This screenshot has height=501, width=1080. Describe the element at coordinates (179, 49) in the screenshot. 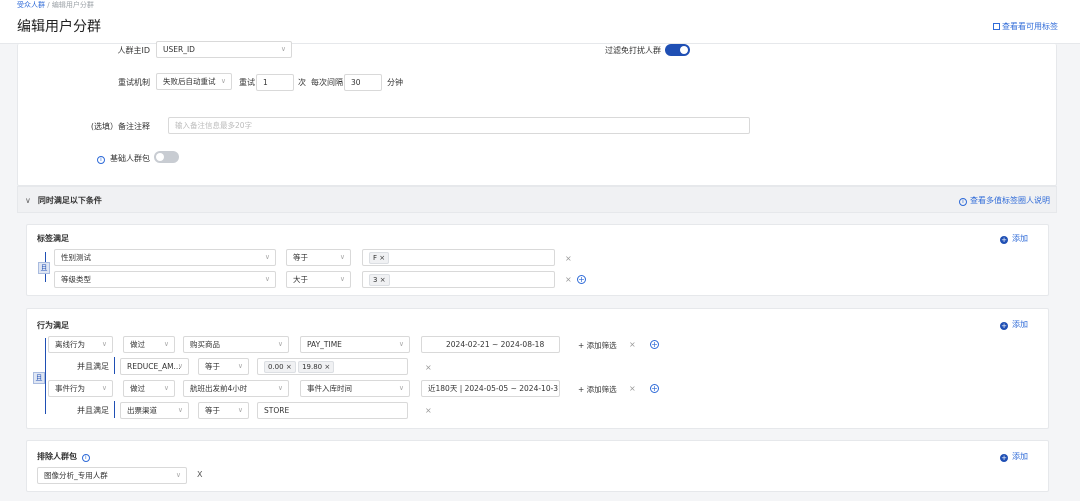

I see `id-select-value: USER_ID` at that location.